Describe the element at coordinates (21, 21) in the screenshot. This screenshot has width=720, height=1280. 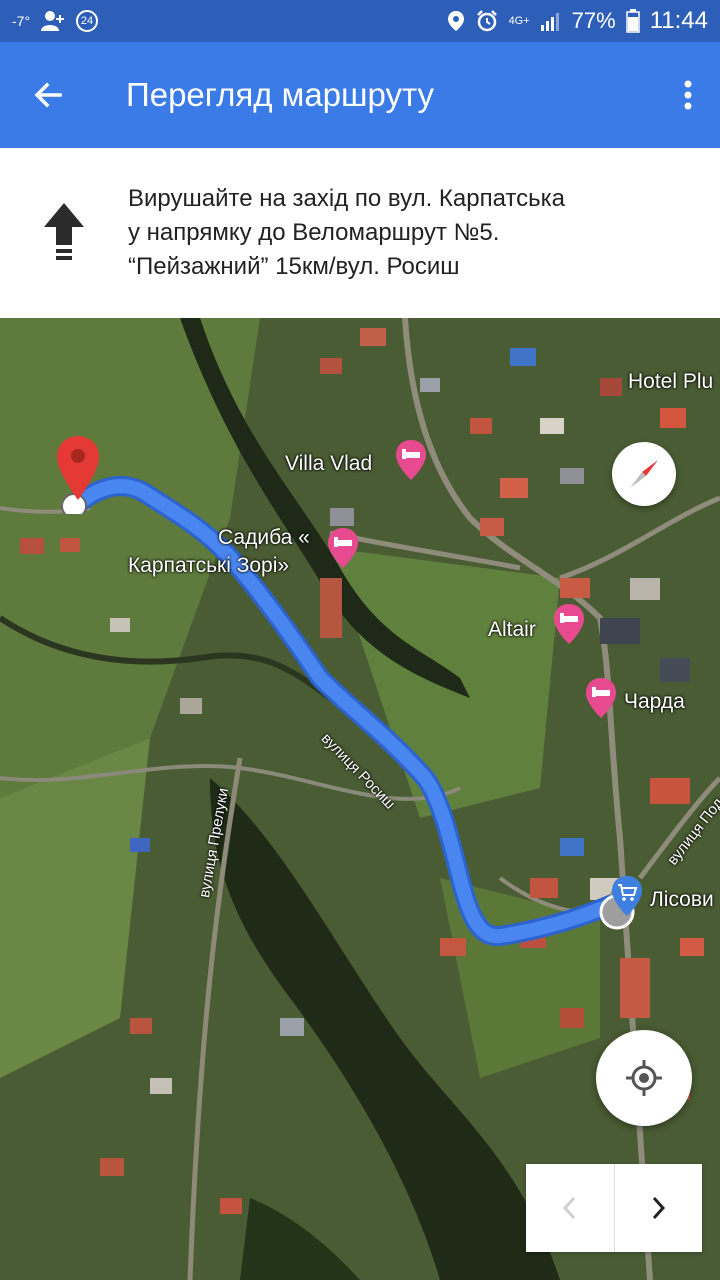
I see `temperature-text: -7°` at that location.